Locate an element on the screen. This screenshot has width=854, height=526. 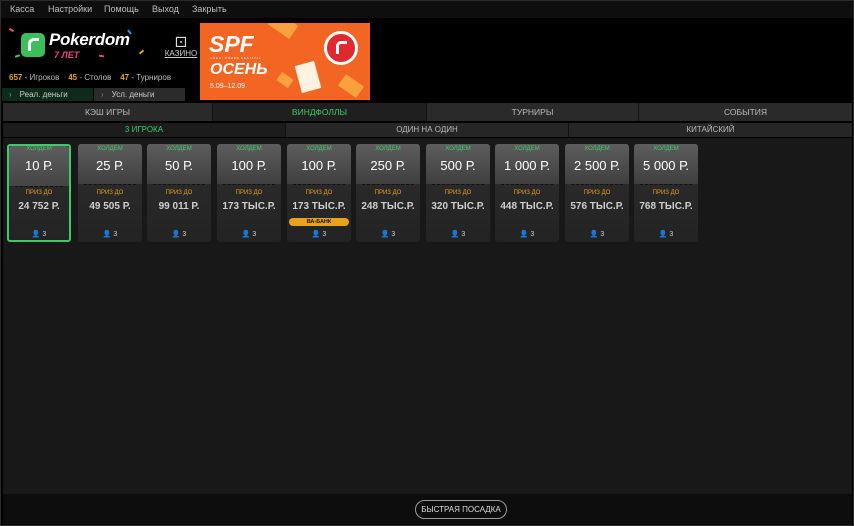
buyin-amount: 250 Р. is located at coordinates (388, 165).